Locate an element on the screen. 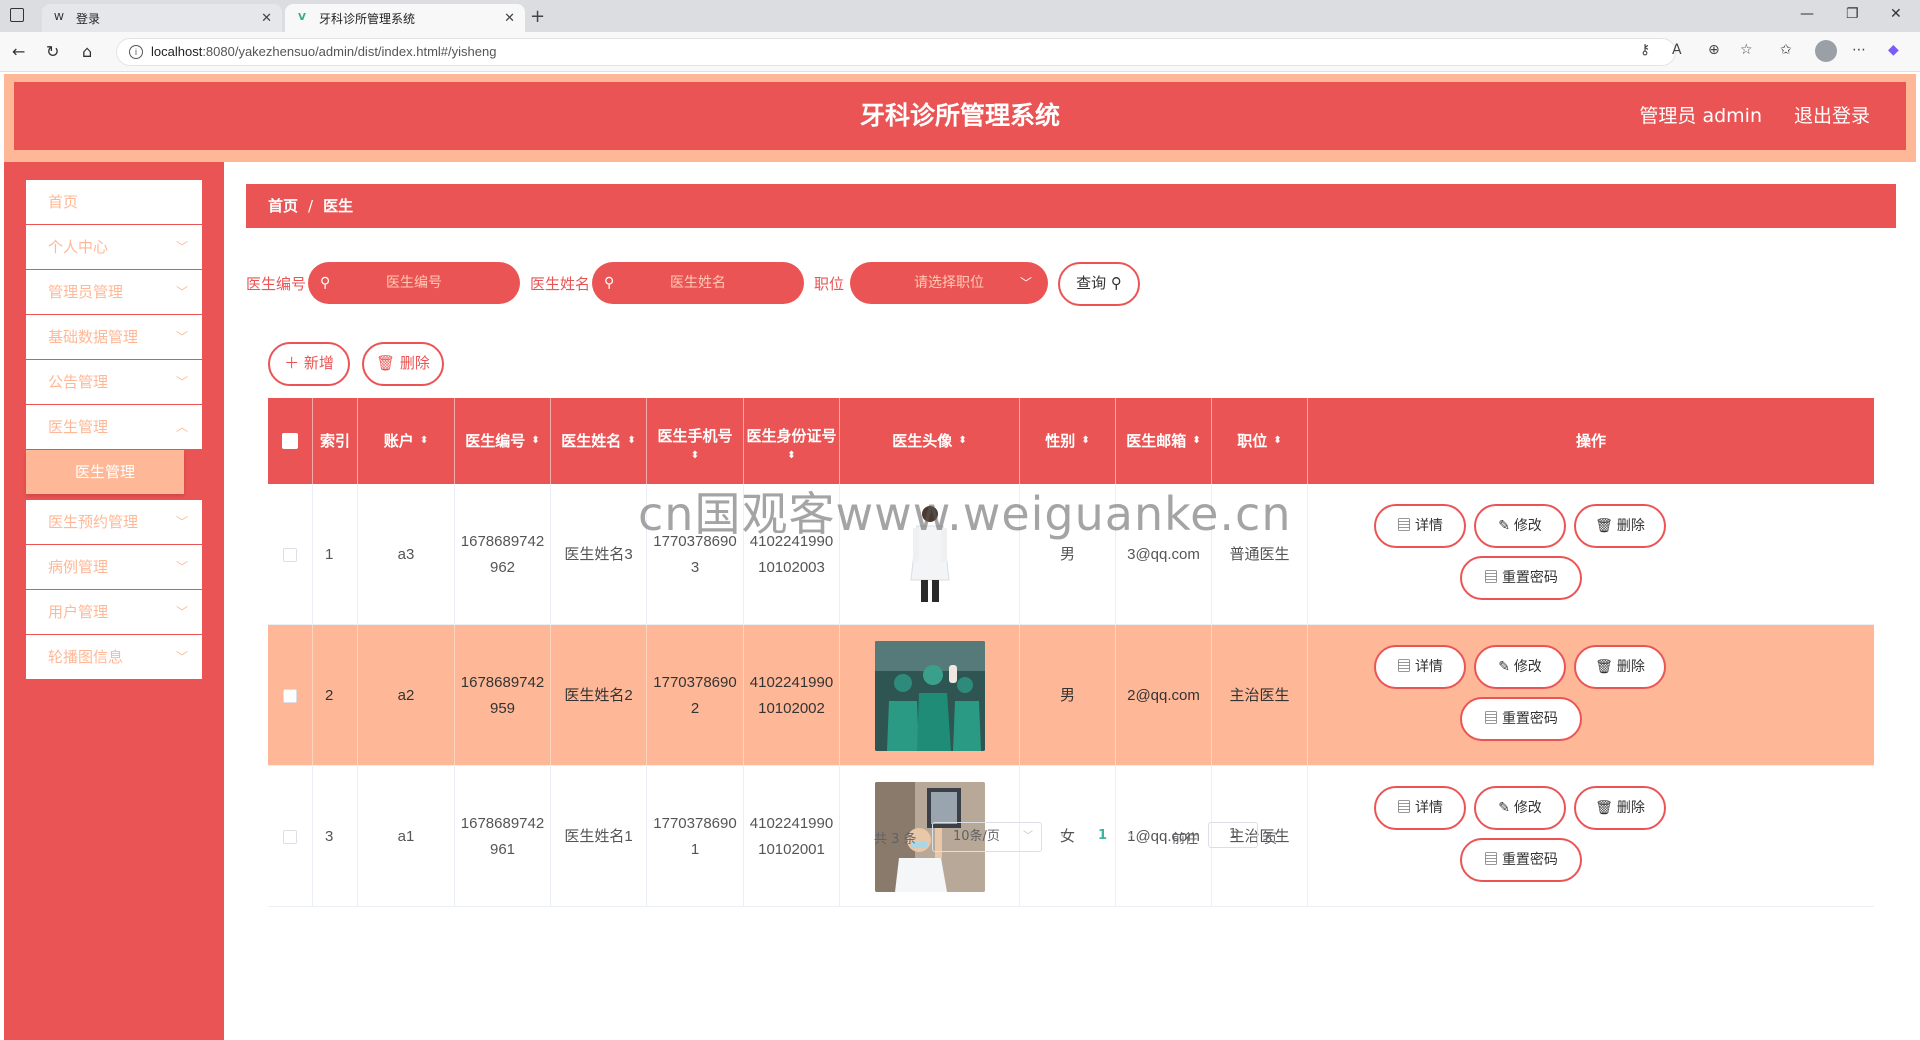 The width and height of the screenshot is (1920, 1040). query-button-label: 查询 is located at coordinates (1091, 283).